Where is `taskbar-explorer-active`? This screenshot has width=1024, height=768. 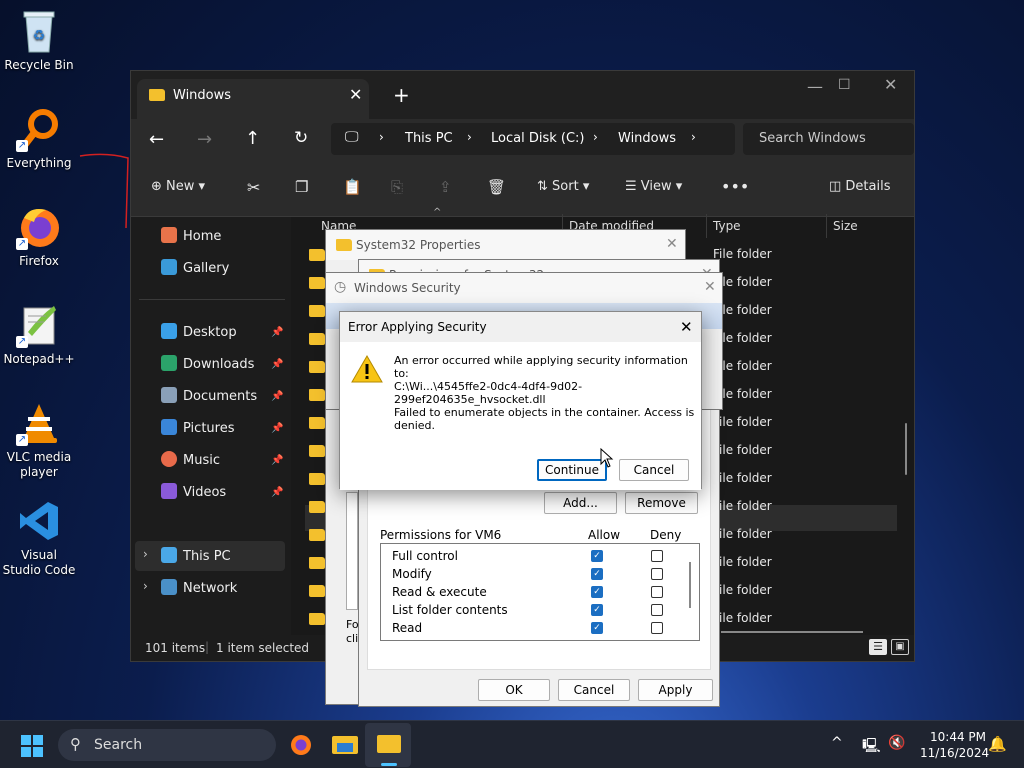
taskbar-explorer-active is located at coordinates (388, 745).